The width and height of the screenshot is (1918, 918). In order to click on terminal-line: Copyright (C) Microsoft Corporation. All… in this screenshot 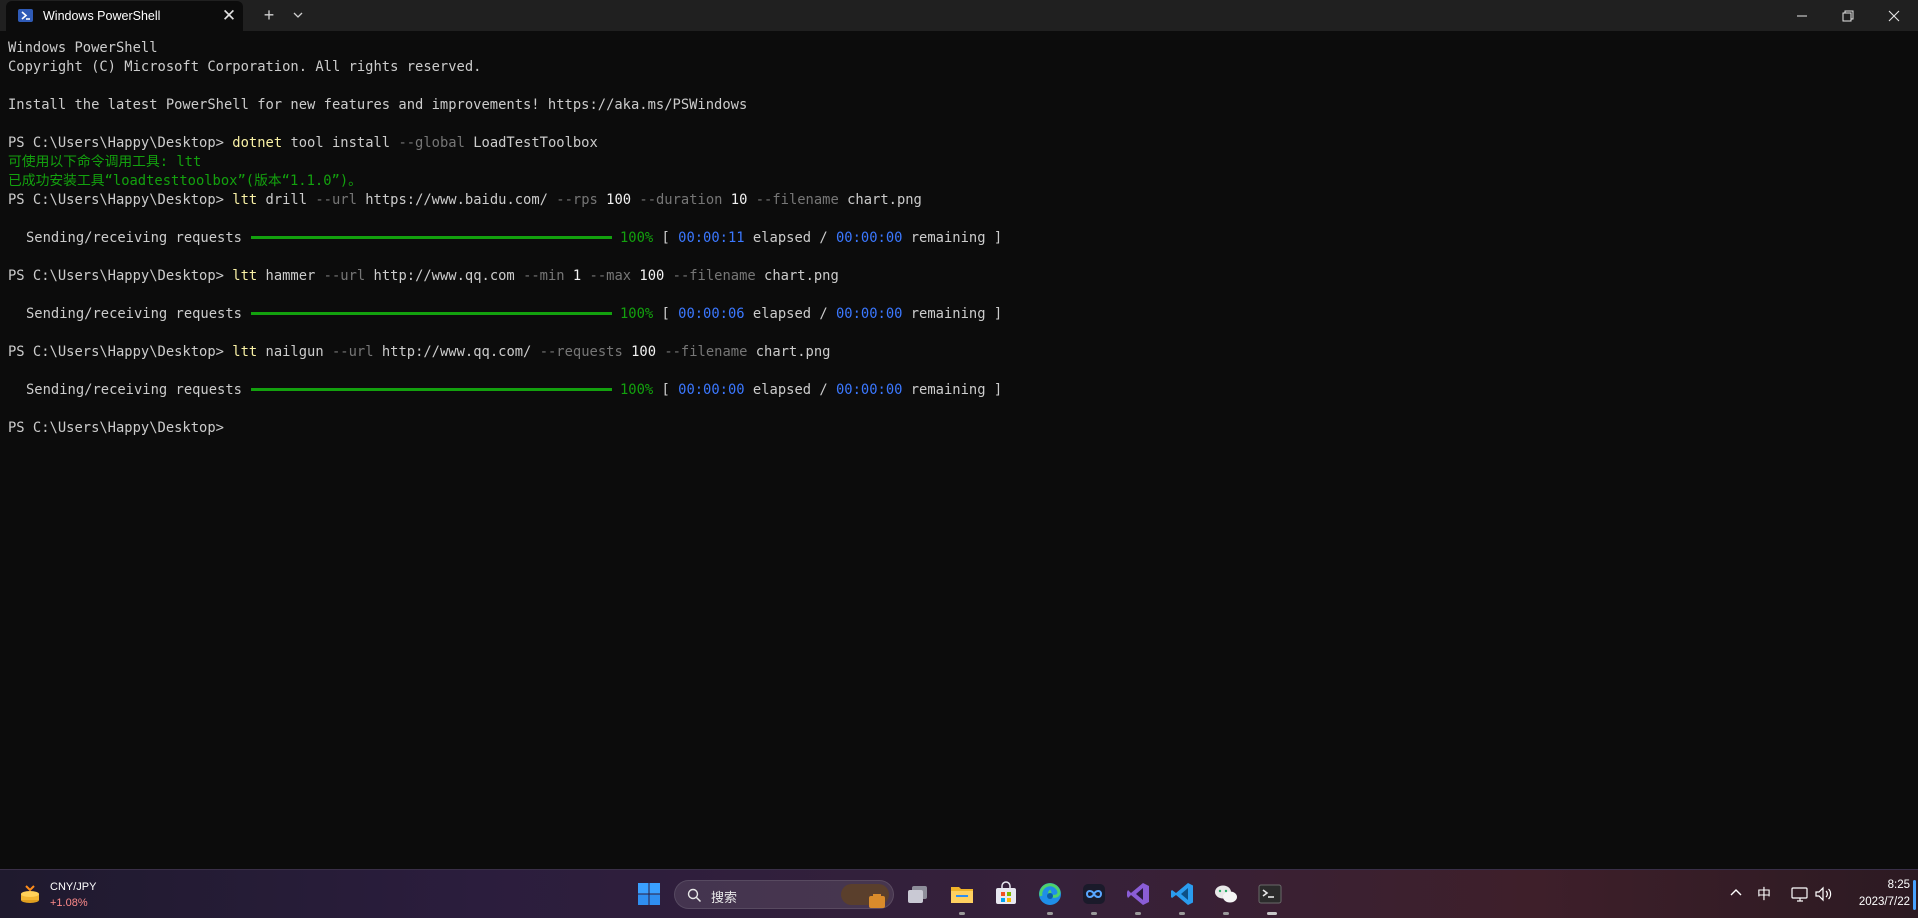, I will do `click(245, 67)`.